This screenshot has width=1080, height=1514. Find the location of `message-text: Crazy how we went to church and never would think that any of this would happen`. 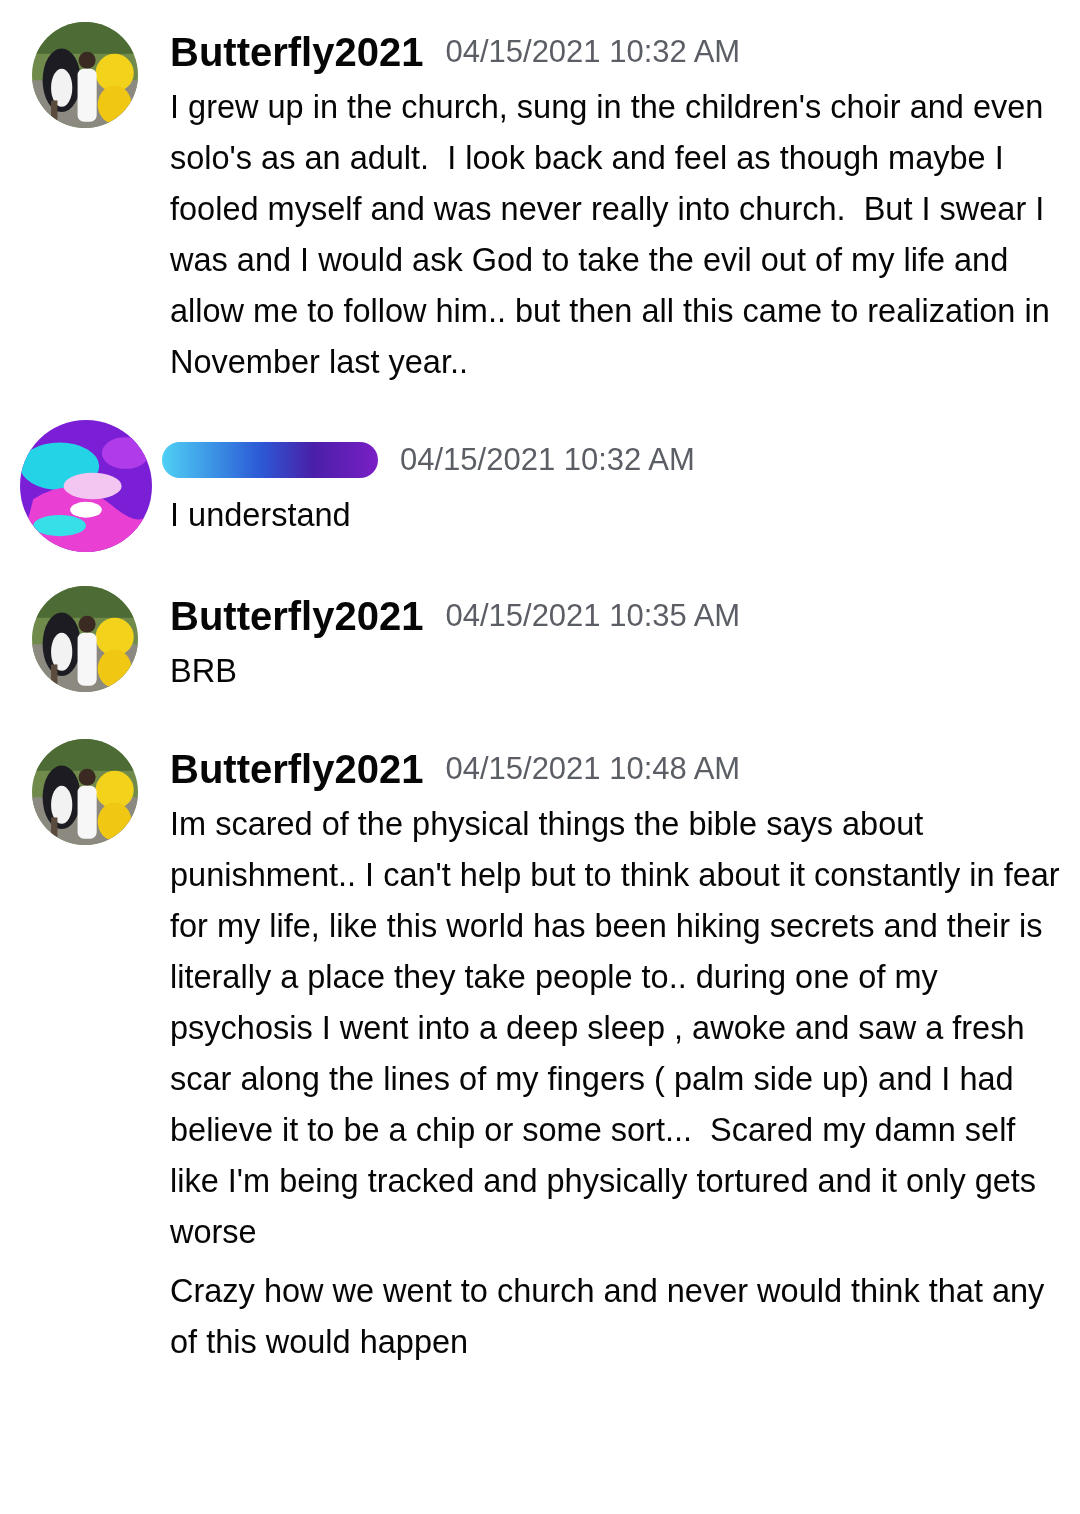

message-text: Crazy how we went to church and never would think that any of this would happen is located at coordinates (608, 1317).